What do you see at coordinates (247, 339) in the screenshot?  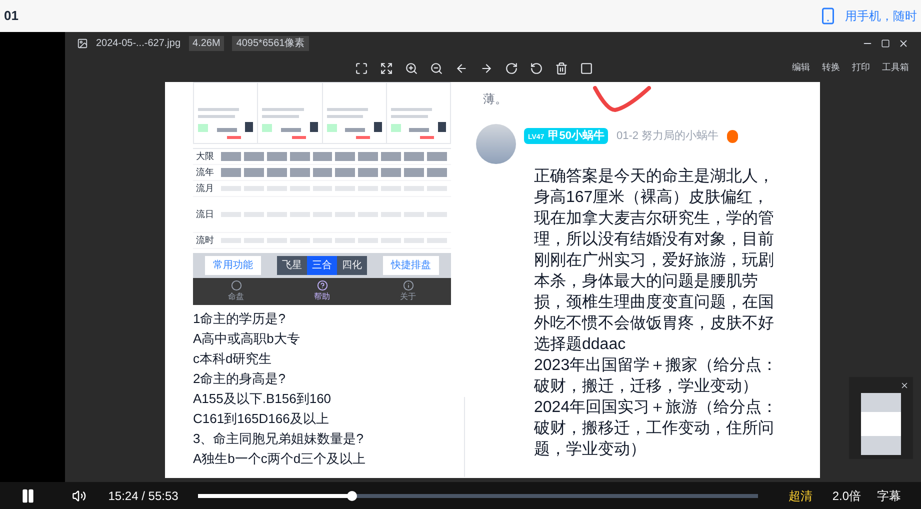 I see `question-line: A高中或高职b大专` at bounding box center [247, 339].